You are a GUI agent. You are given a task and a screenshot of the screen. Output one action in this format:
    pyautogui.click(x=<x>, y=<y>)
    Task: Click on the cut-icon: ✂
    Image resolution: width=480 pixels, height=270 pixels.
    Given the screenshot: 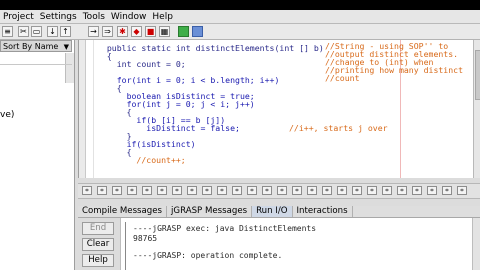 What is the action you would take?
    pyautogui.click(x=23, y=31)
    